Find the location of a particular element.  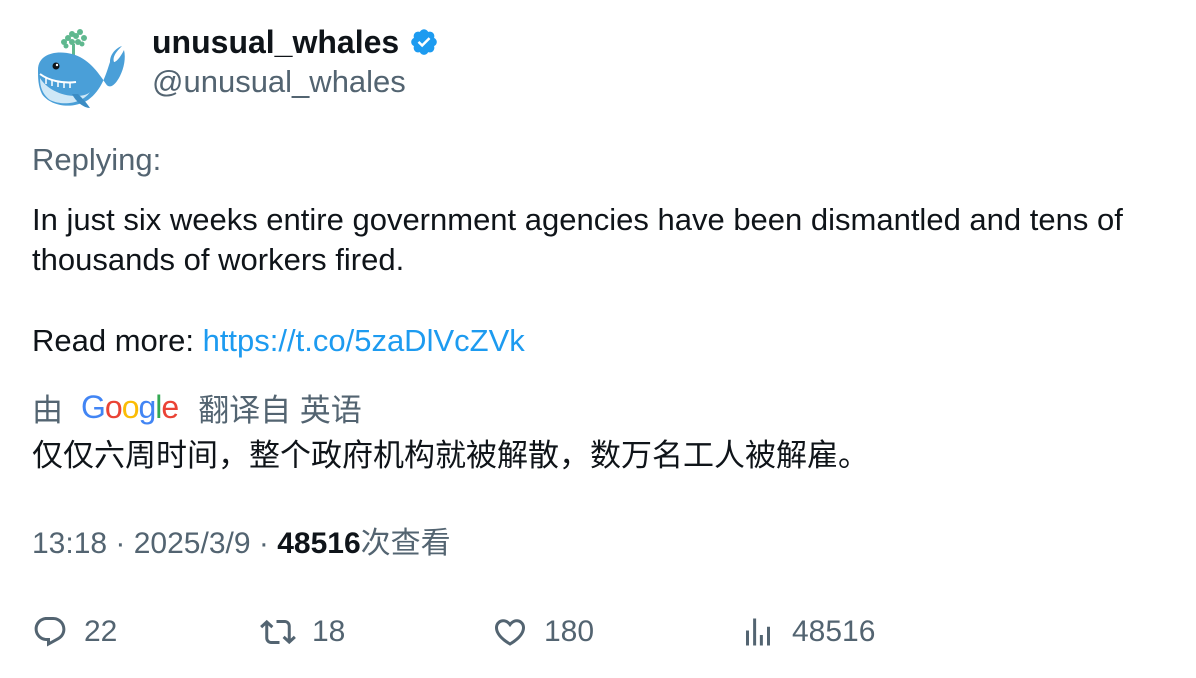

reply-count: 22 is located at coordinates (101, 631).